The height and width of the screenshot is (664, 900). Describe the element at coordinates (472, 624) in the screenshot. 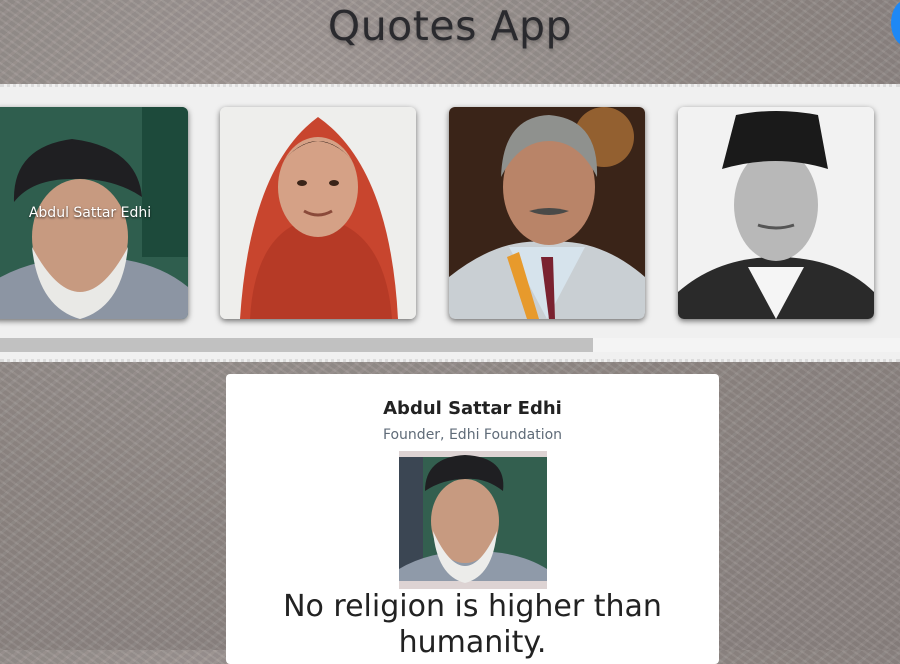

I see `quote-text: No religion is higher than humanity.` at that location.